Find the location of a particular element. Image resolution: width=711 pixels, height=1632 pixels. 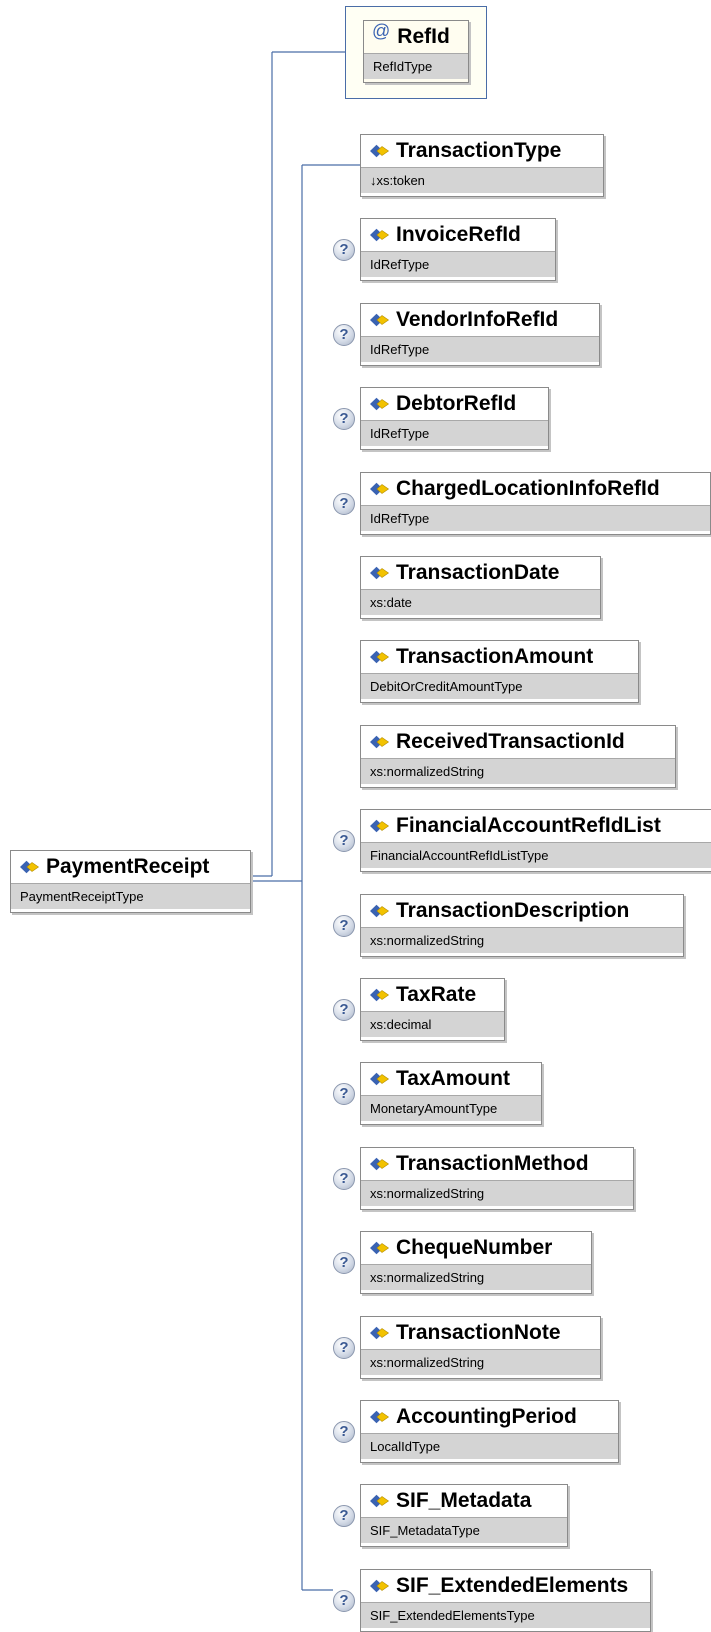

child-element-type: DebitOrCreditAmountType is located at coordinates (499, 686).